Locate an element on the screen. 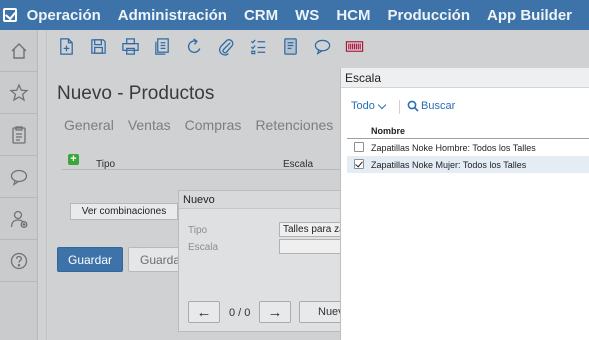 Image resolution: width=589 pixels, height=340 pixels. left-rail is located at coordinates (19, 185).